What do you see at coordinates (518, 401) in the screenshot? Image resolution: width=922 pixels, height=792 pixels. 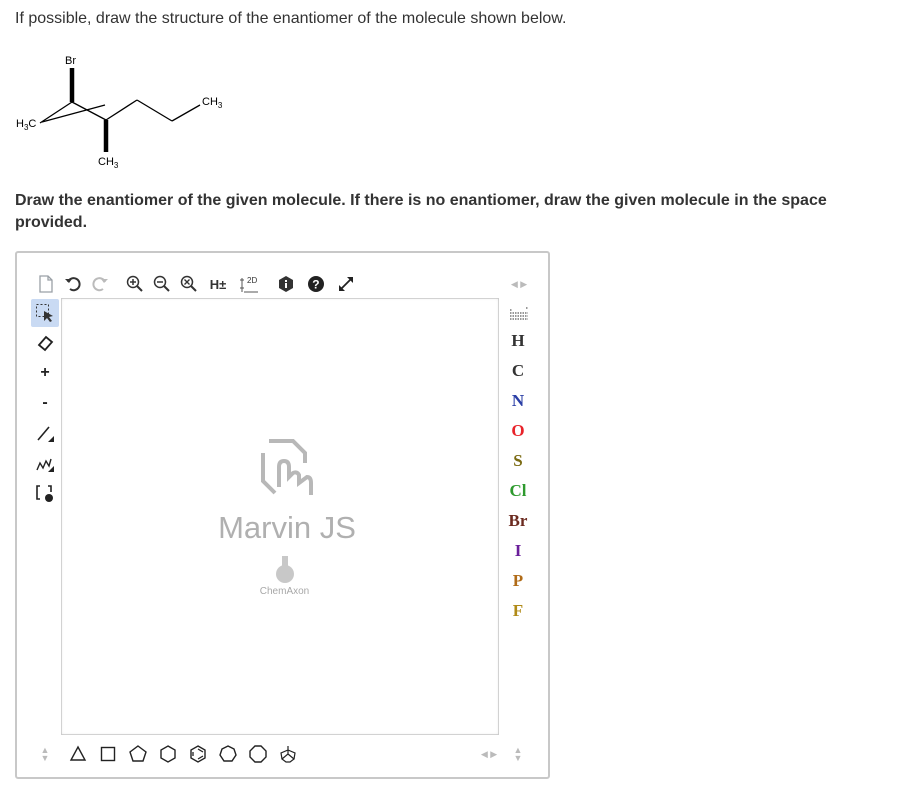 I see `atom-n-button: N` at bounding box center [518, 401].